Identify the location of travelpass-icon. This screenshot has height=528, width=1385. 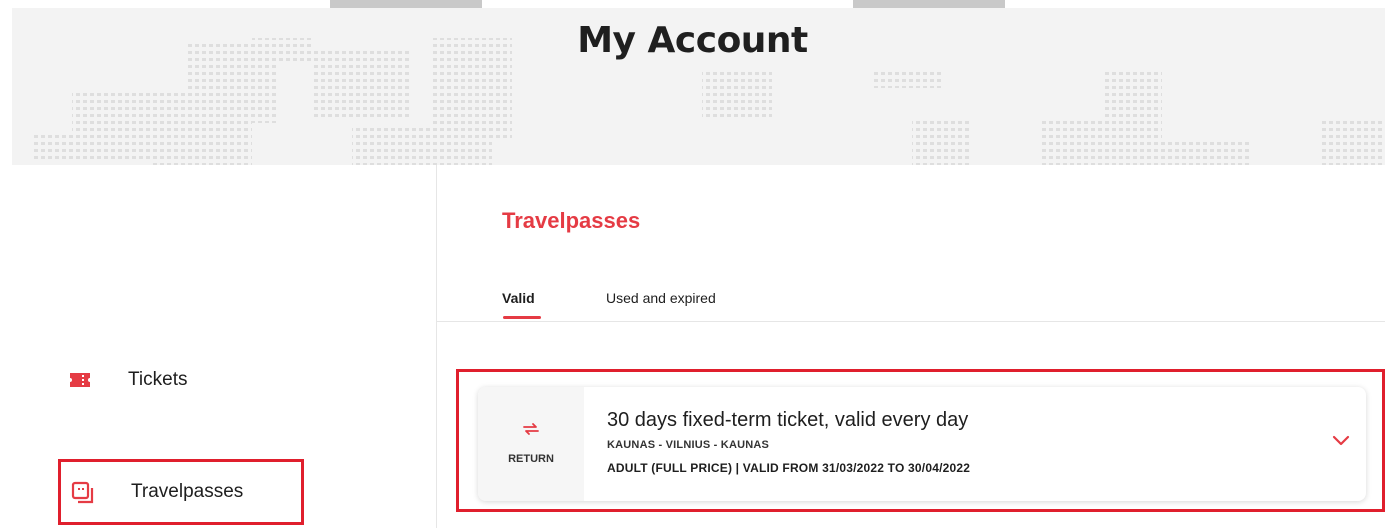
(83, 492).